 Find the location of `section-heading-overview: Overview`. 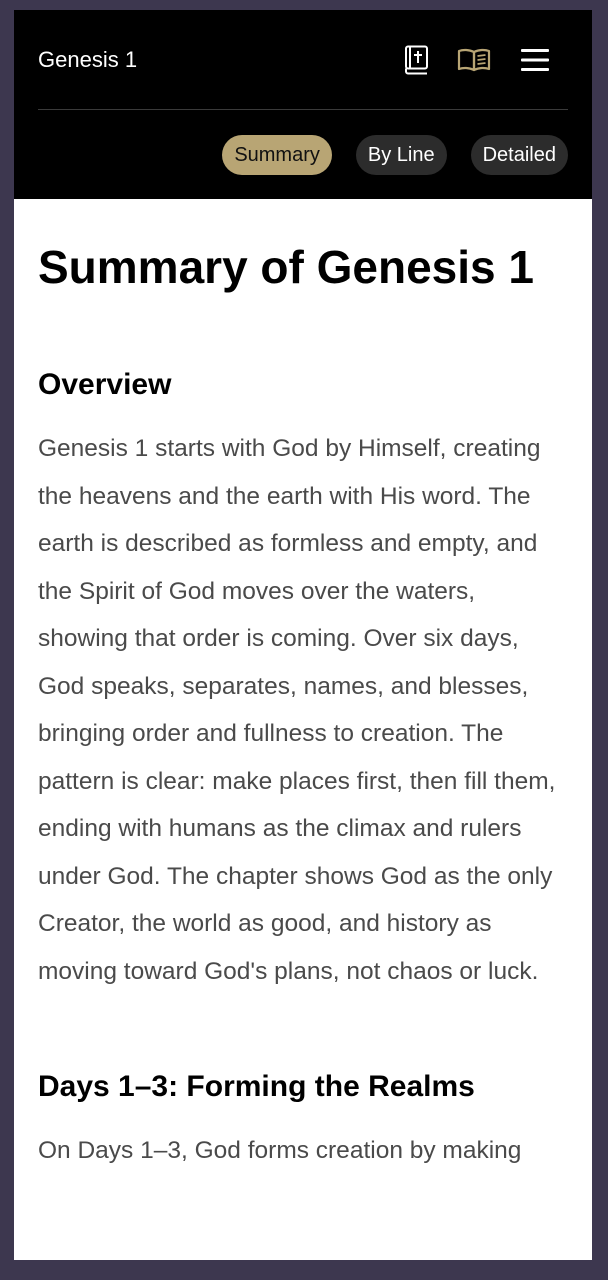

section-heading-overview: Overview is located at coordinates (105, 384).